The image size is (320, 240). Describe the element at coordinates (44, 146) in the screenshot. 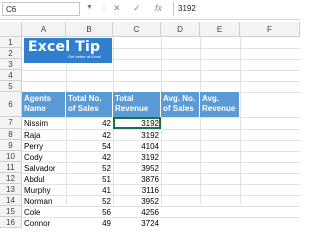

I see `agent-name-cell: Perry` at that location.